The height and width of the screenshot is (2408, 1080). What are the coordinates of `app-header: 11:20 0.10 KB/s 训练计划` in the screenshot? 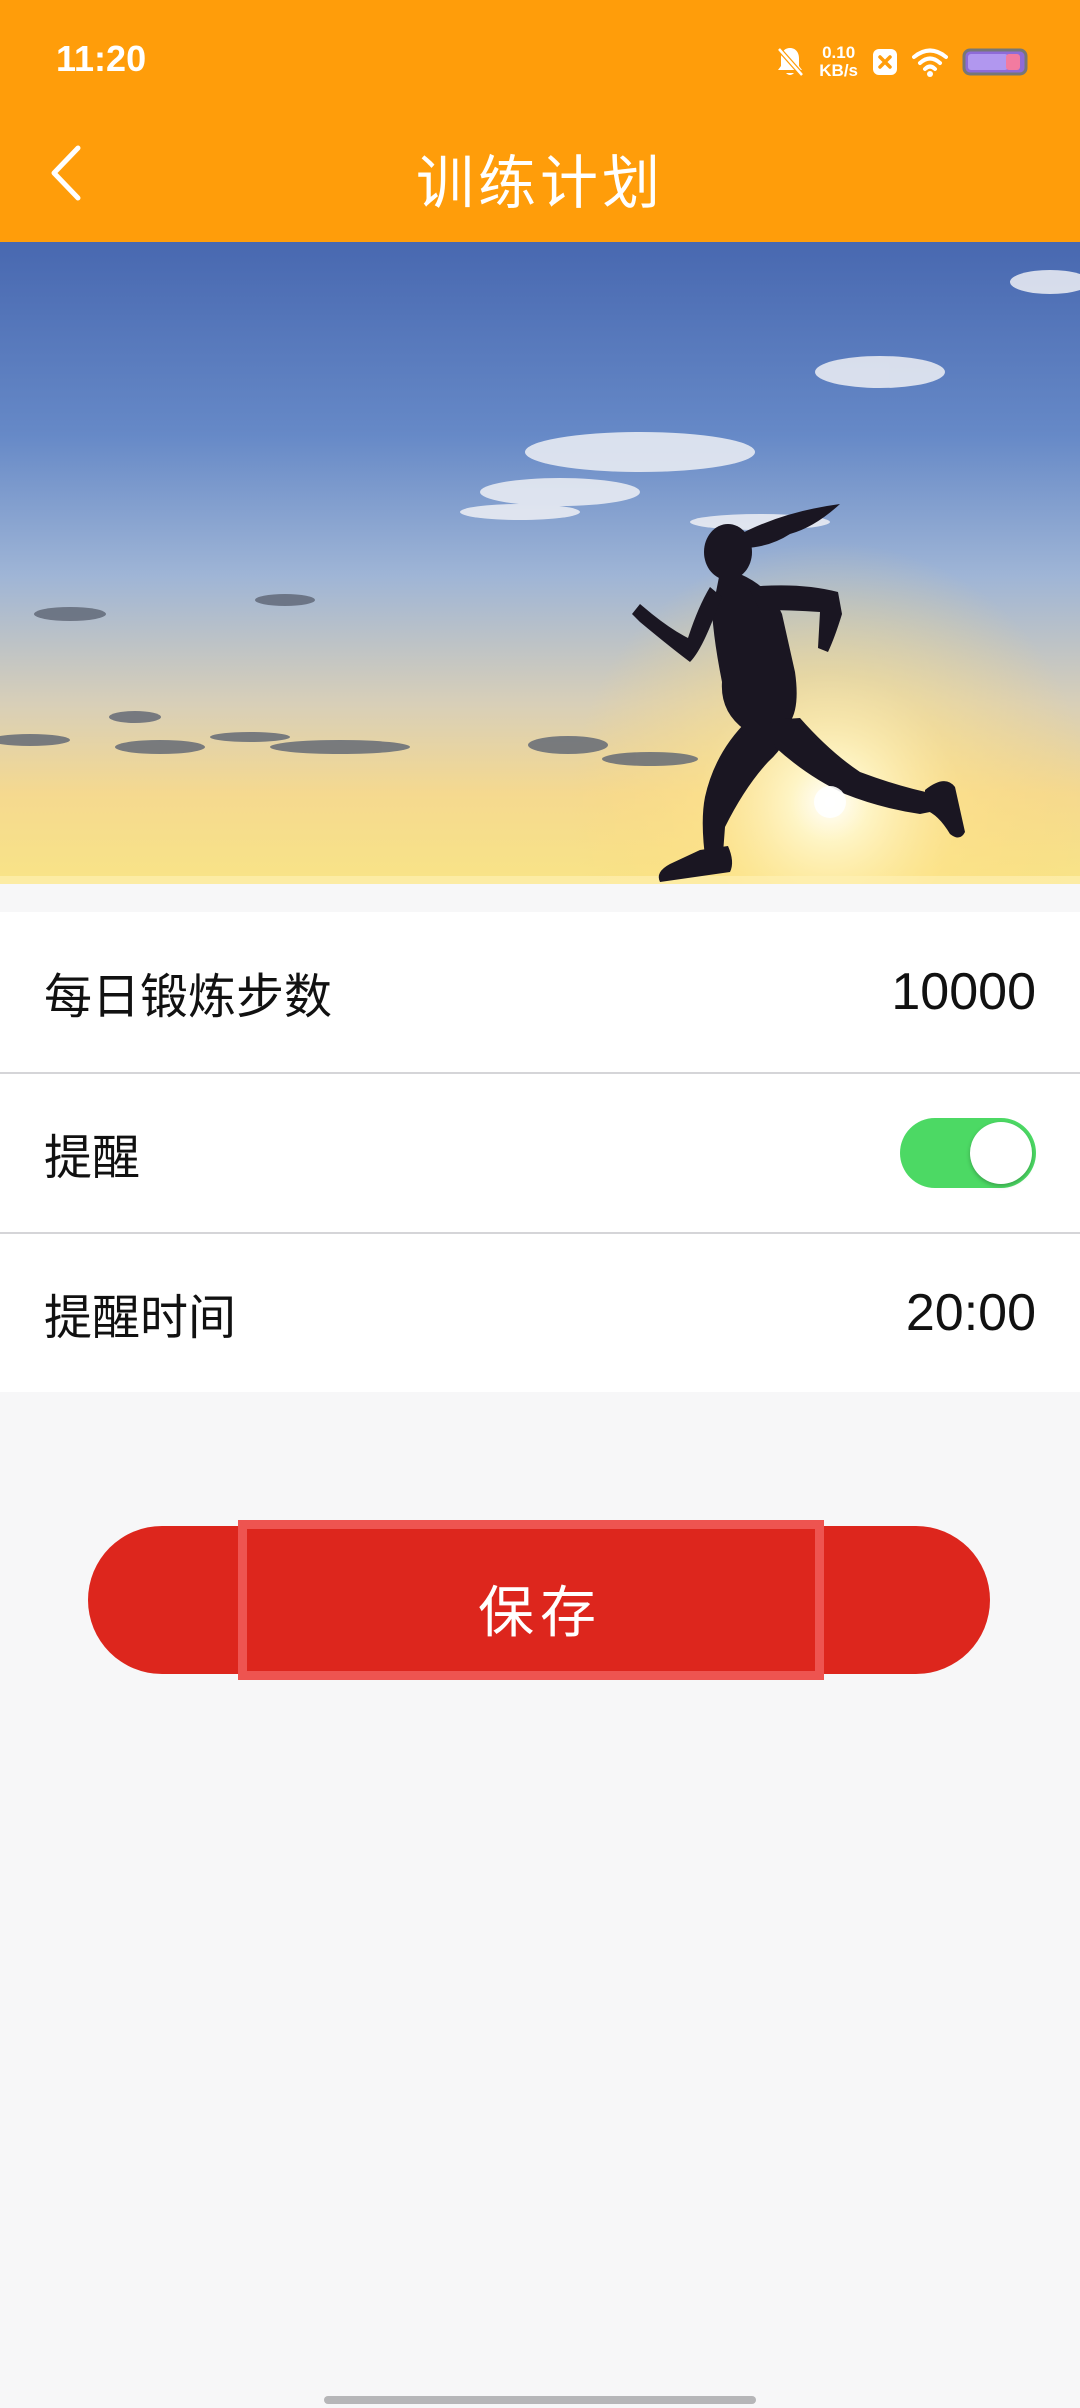 It's located at (540, 121).